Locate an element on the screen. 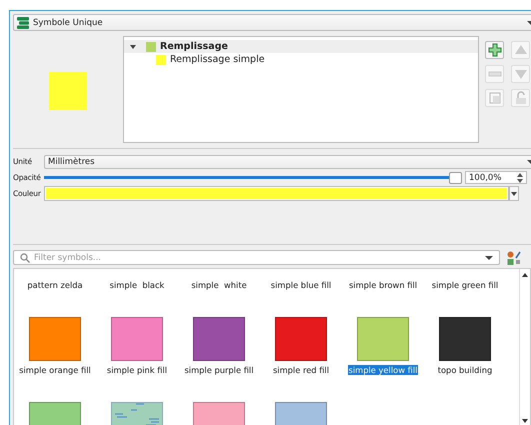  down-arrow-icon is located at coordinates (521, 74).